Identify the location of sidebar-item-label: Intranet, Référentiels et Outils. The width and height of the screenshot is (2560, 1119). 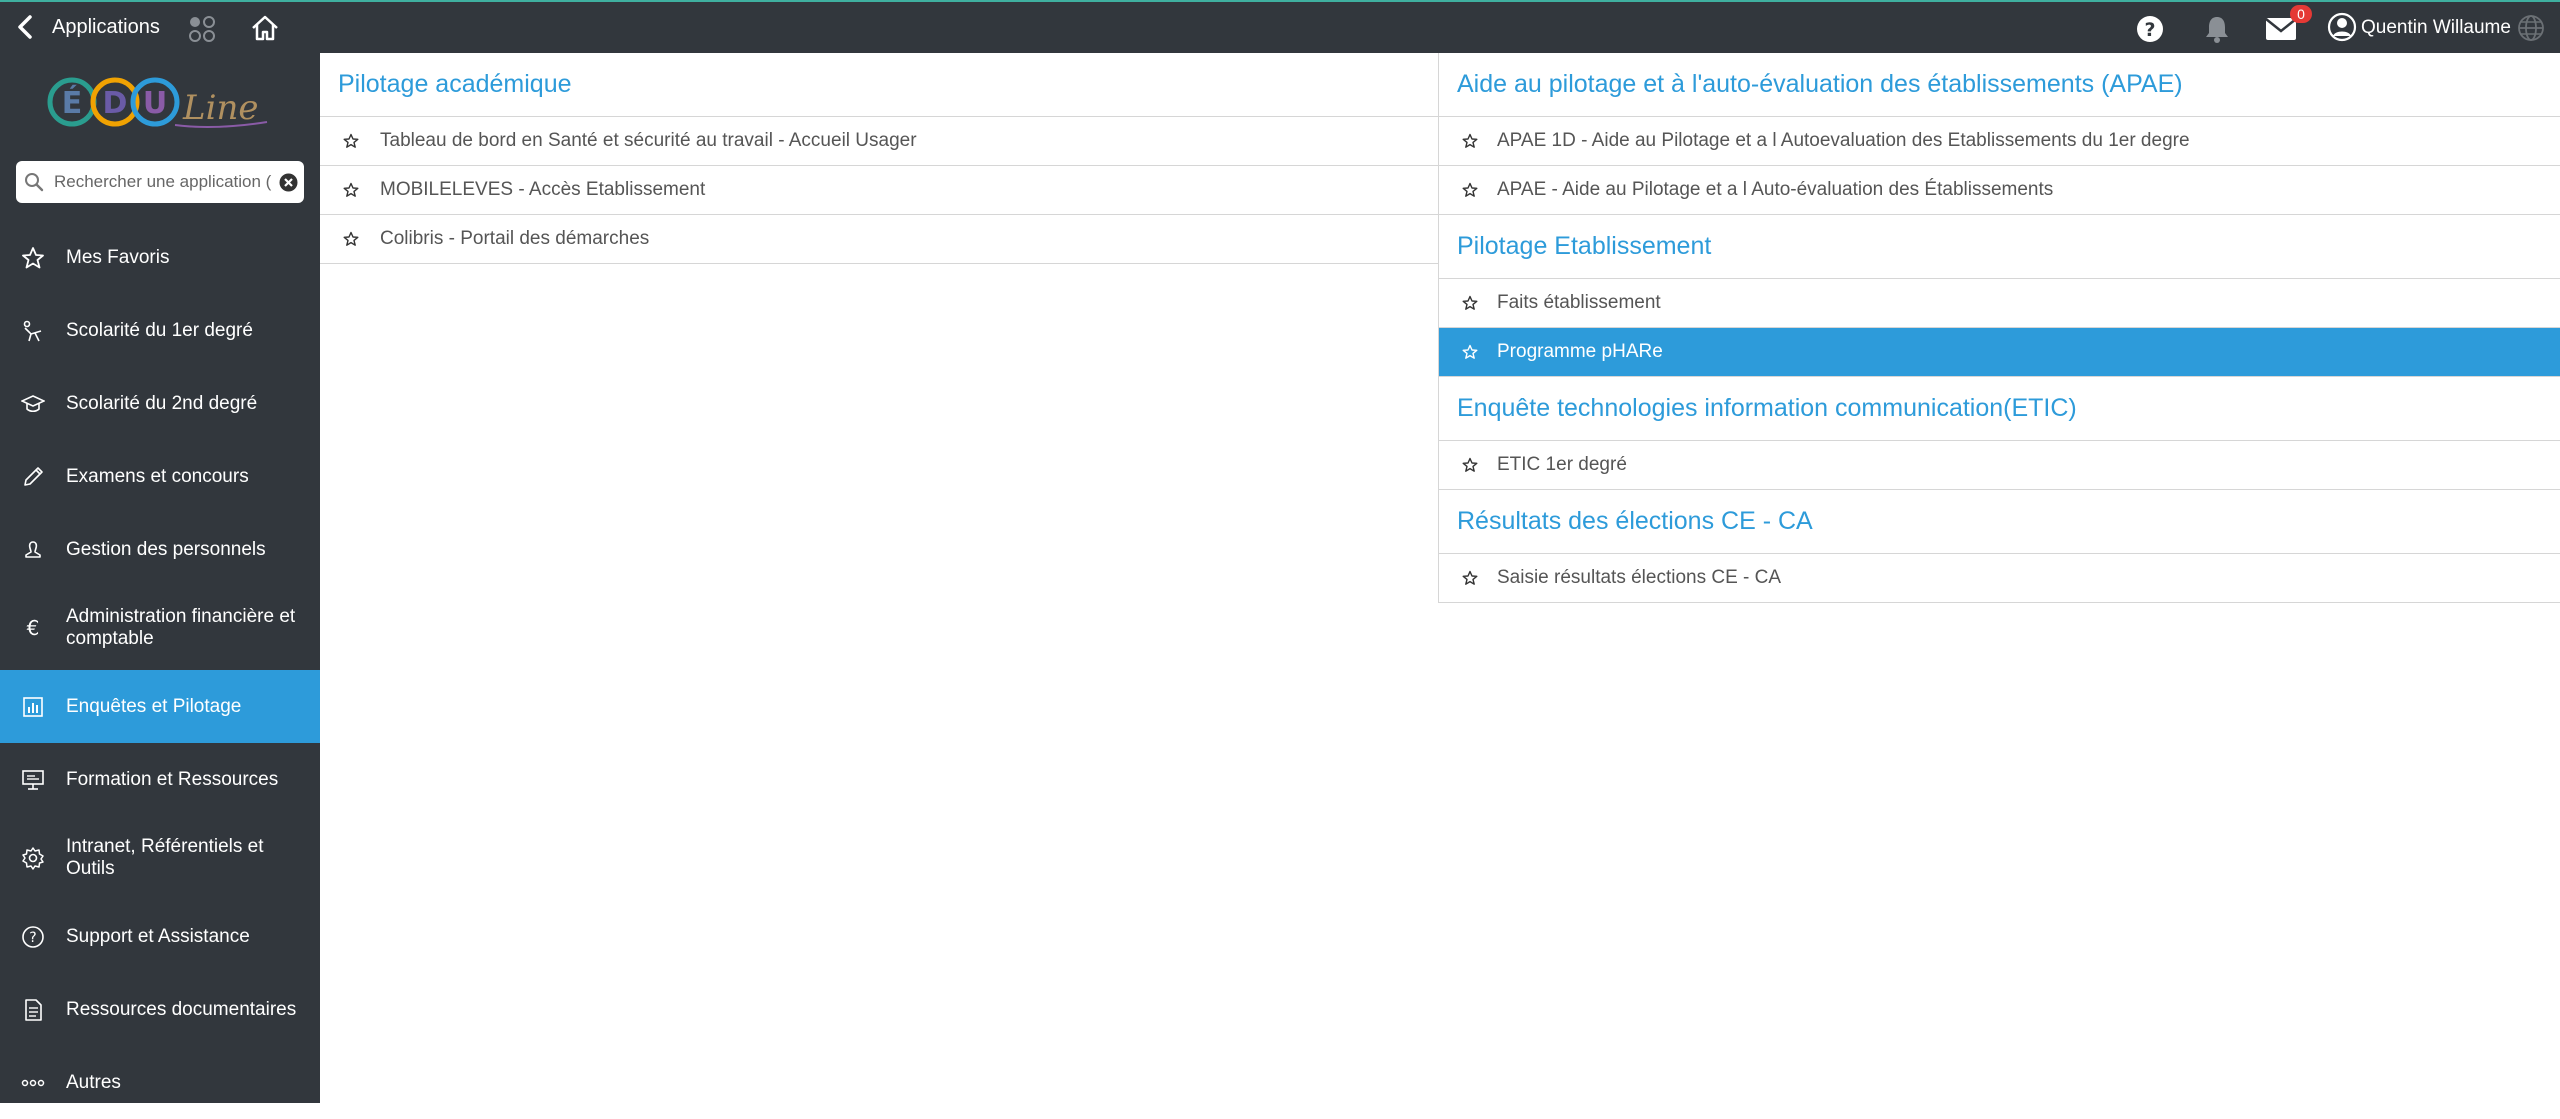
(165, 857).